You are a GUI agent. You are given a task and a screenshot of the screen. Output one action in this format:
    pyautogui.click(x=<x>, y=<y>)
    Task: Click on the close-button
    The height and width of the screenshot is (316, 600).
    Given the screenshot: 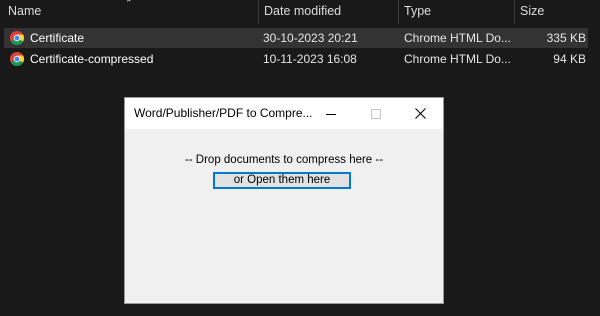 What is the action you would take?
    pyautogui.click(x=420, y=113)
    